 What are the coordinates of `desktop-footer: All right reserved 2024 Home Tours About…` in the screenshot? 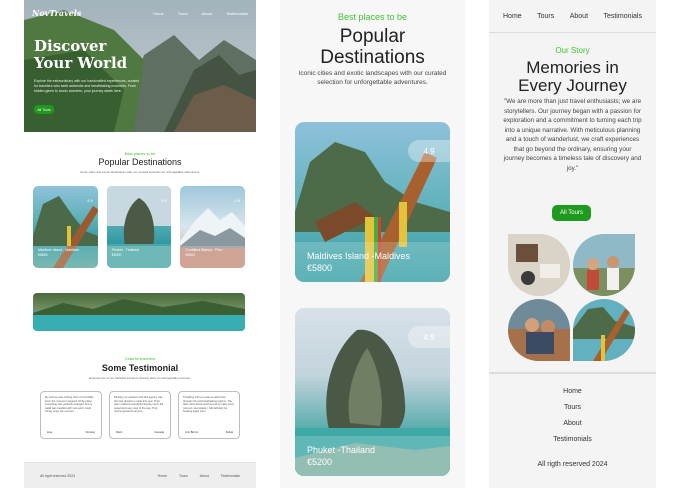 It's located at (140, 475).